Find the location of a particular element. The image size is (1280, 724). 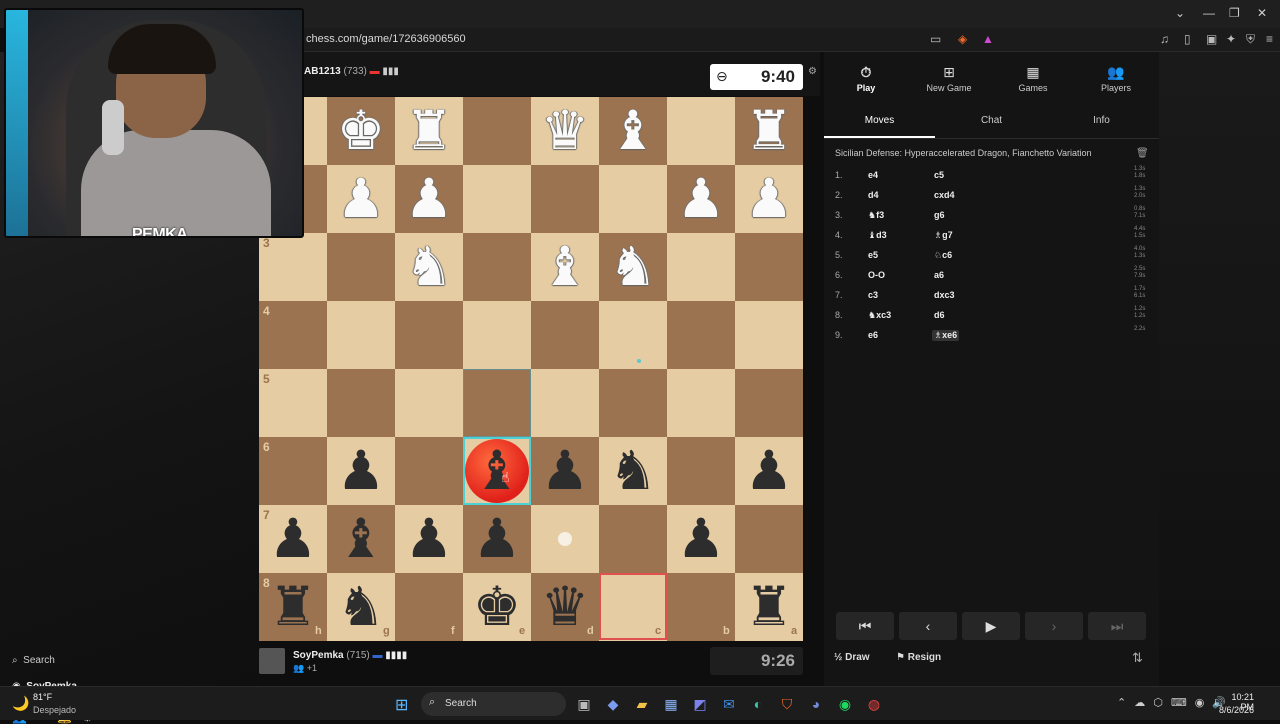

black-move: ♗xe6 is located at coordinates (946, 335).